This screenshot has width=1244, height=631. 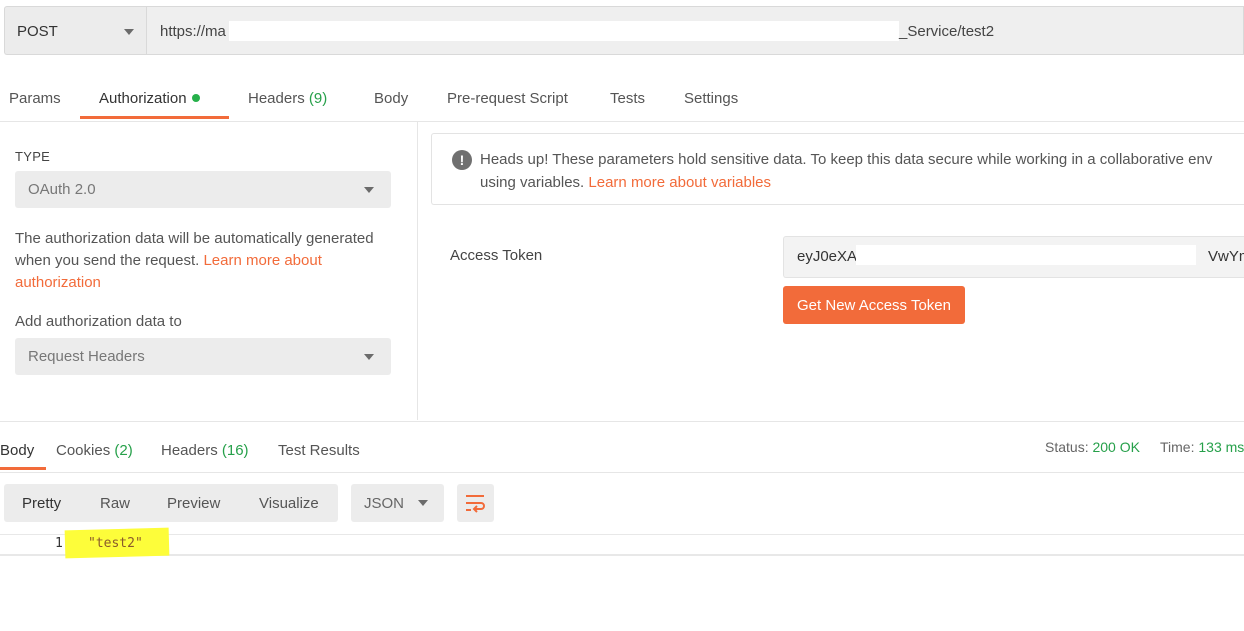 What do you see at coordinates (193, 31) in the screenshot?
I see `url-start: https://ma` at bounding box center [193, 31].